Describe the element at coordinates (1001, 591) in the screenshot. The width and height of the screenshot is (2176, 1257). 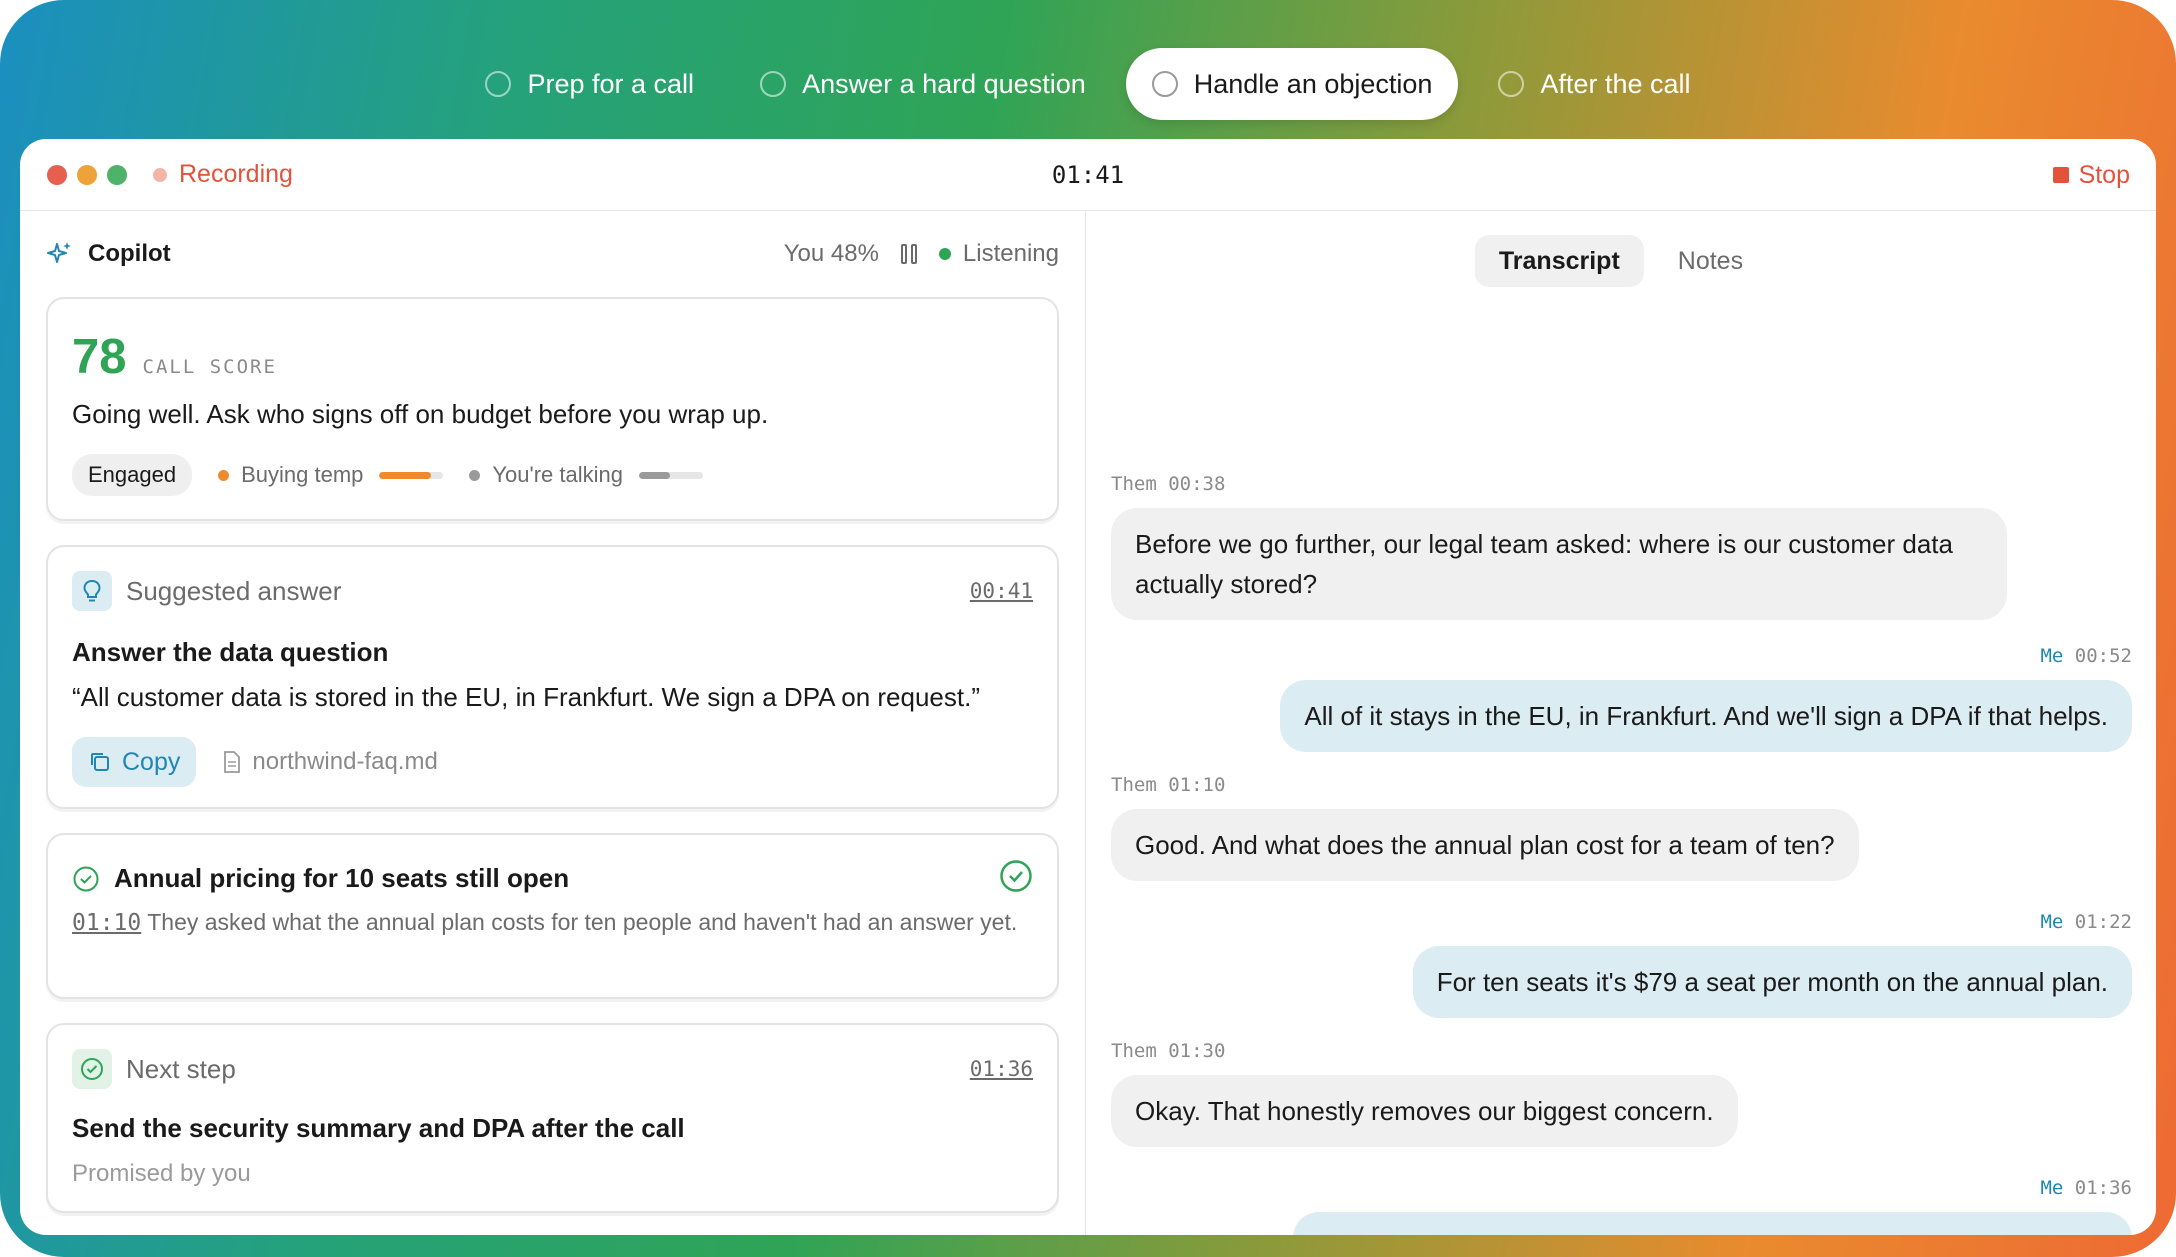
I see `suggested-answer-timestamp: 00:41` at that location.